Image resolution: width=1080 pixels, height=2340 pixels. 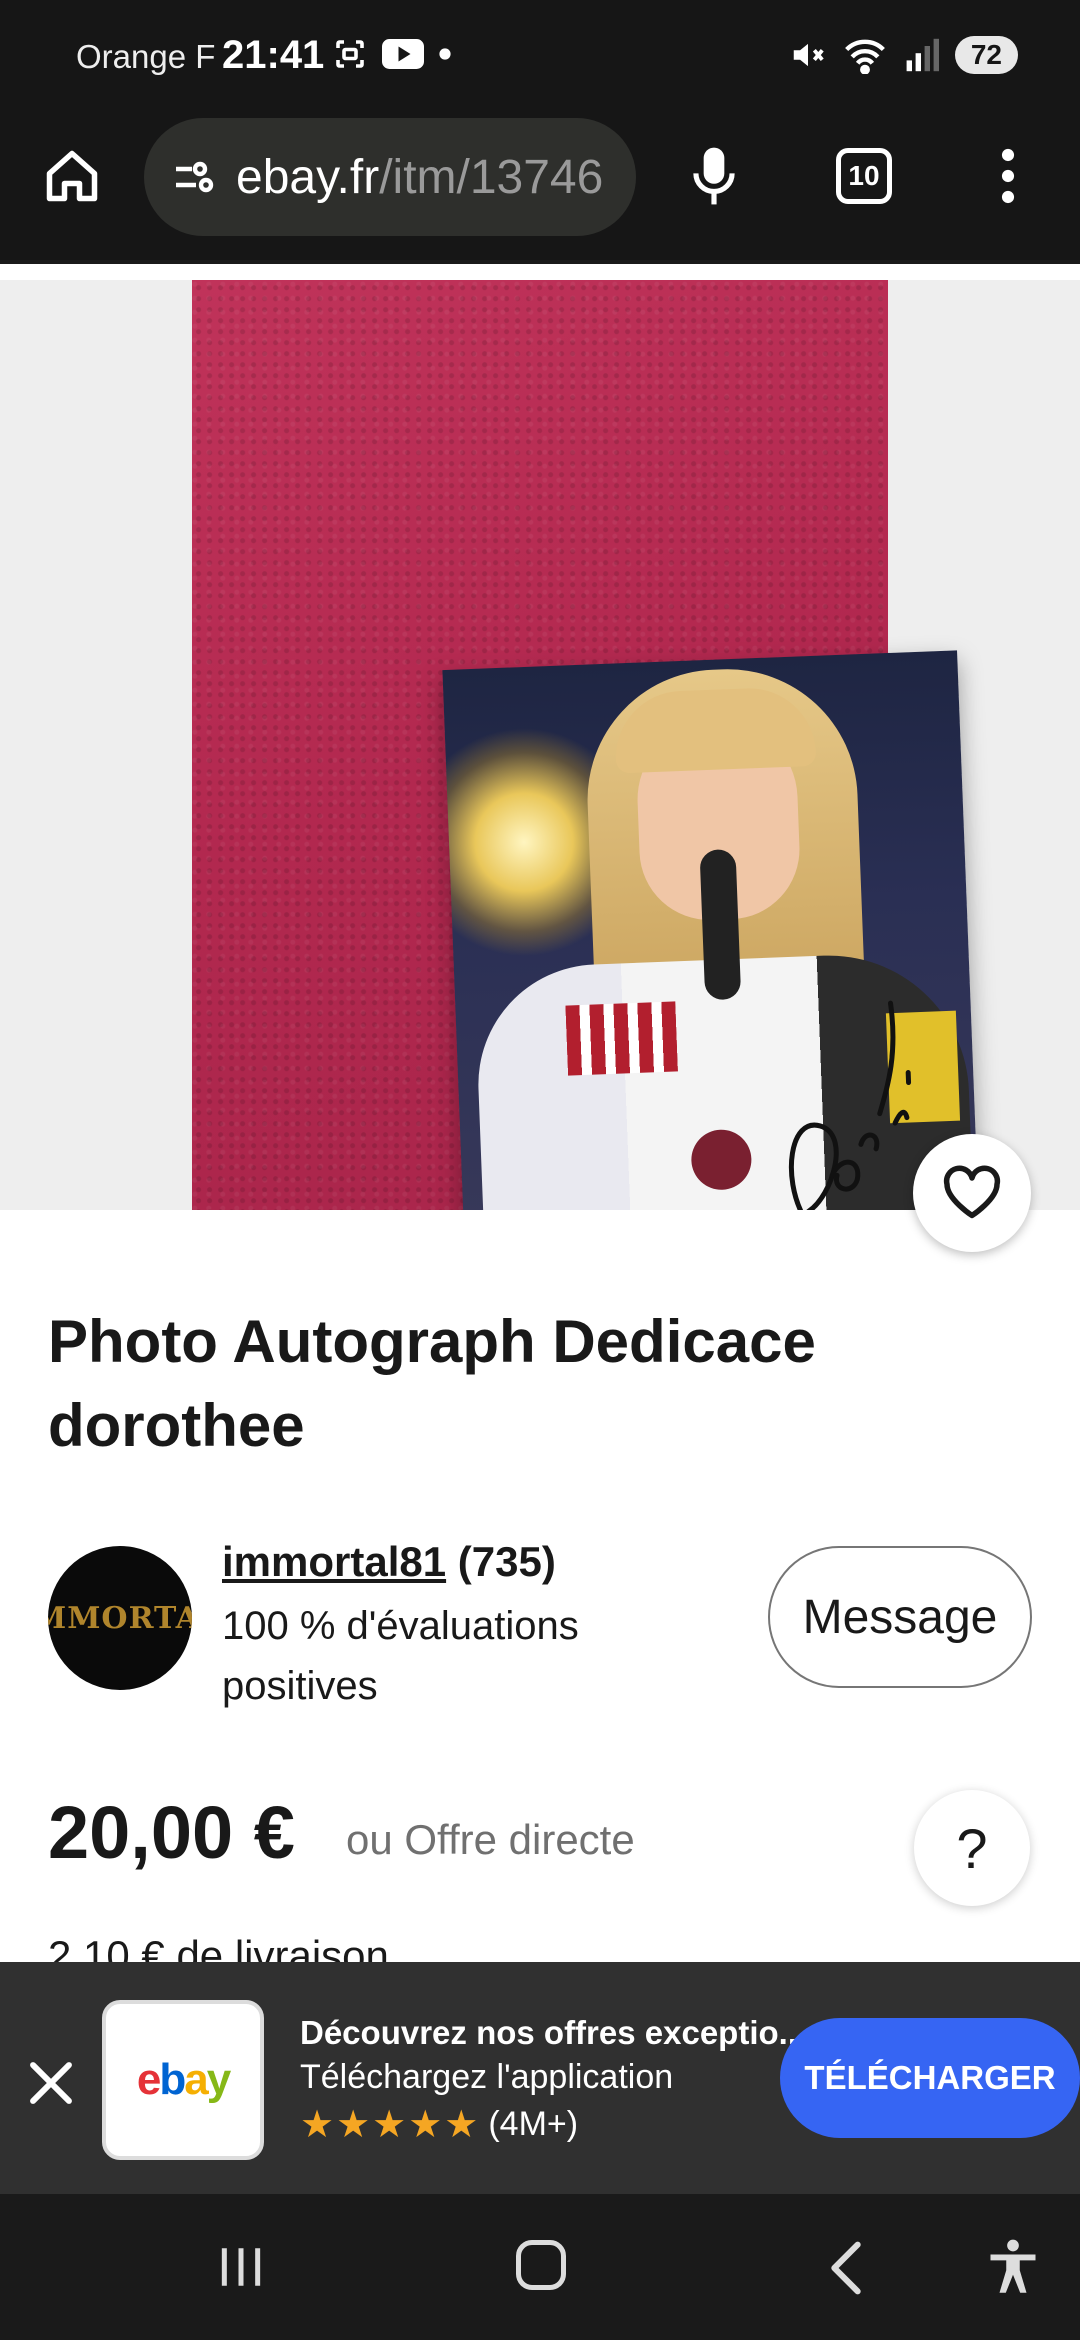 I want to click on banner-subtitle: Téléchargez l'application, so click(x=487, y=2077).